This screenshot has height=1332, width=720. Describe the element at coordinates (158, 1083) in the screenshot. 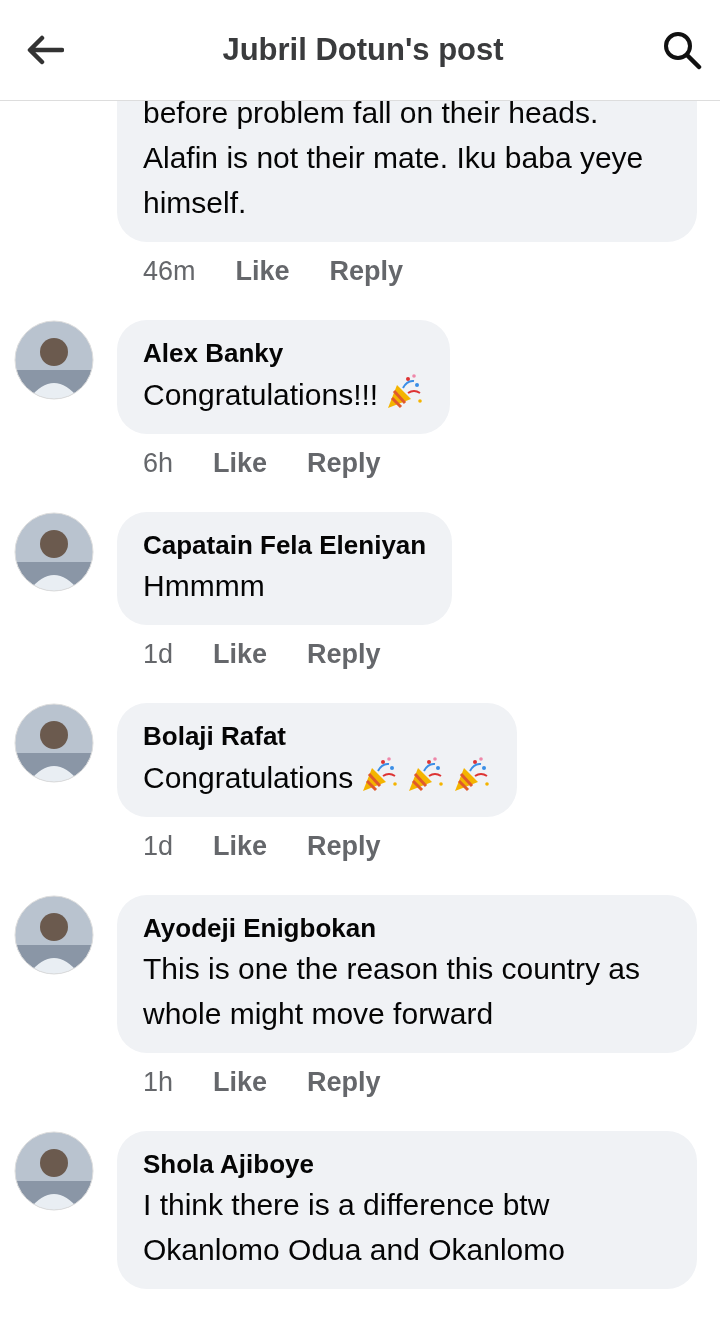

I see `comment-time: 1h` at that location.